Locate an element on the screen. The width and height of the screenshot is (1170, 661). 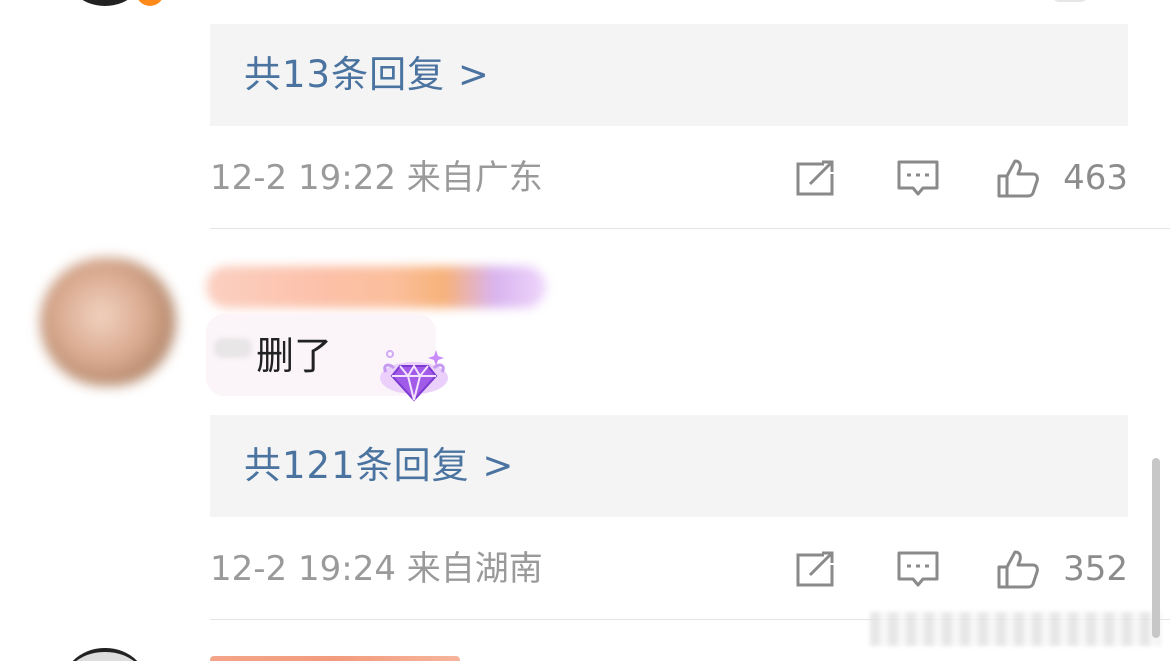
comment-meta-row: 12-2 19:22 来自广东 463 is located at coordinates (669, 178).